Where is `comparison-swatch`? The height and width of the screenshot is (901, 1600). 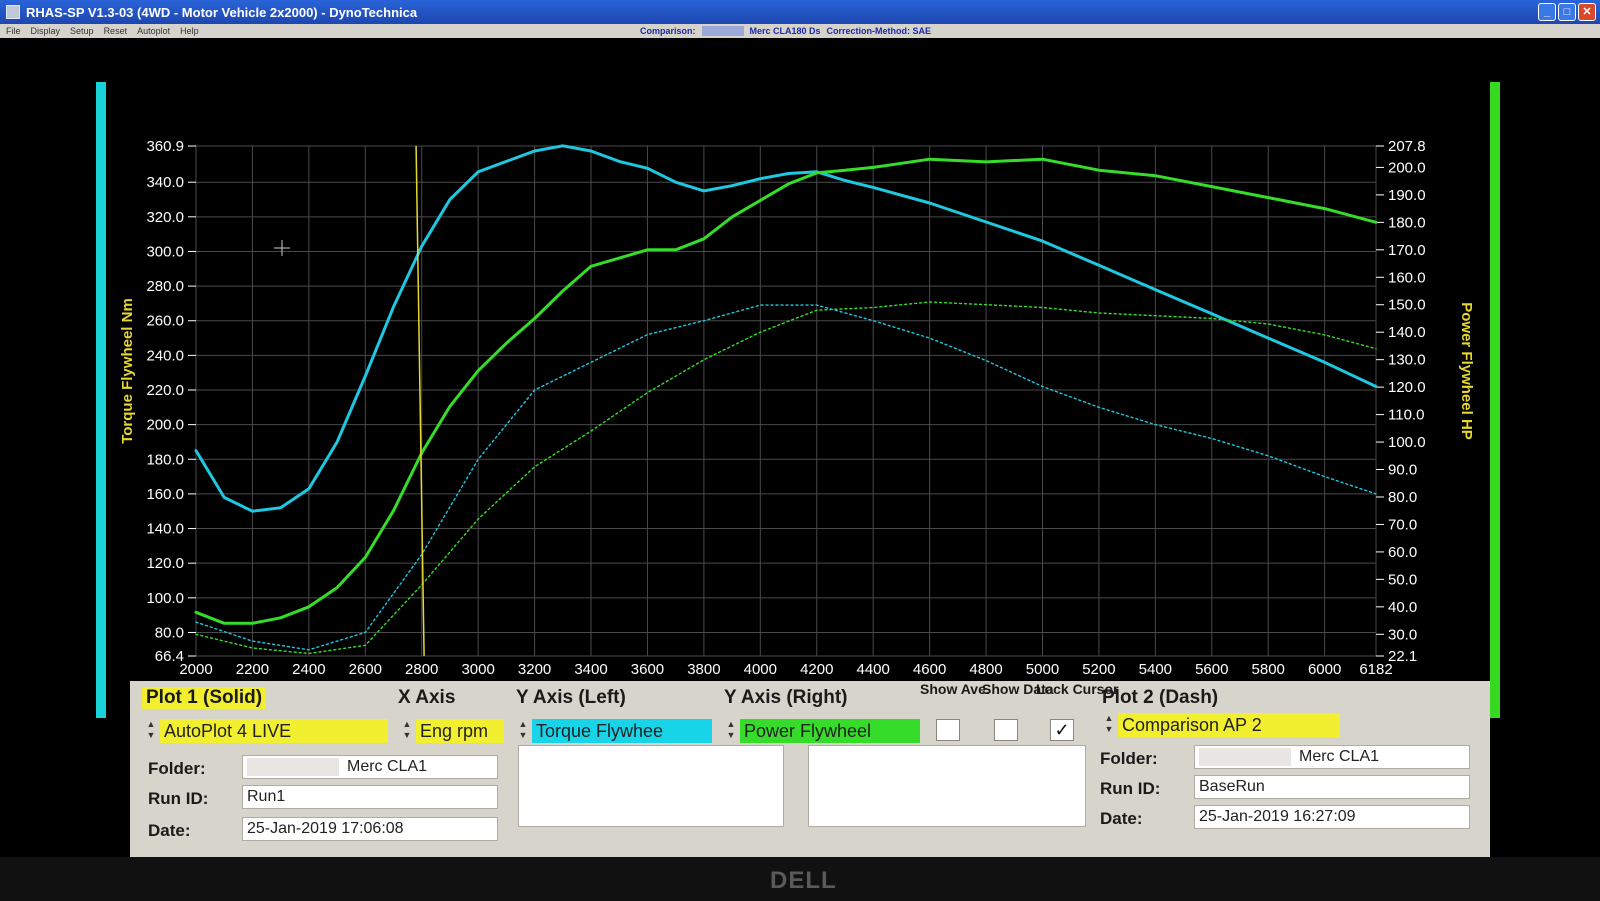
comparison-swatch is located at coordinates (722, 31).